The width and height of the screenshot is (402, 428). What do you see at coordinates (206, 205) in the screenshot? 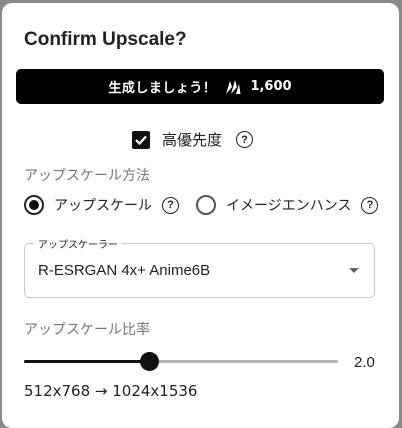
I see `radio-image-enhance` at bounding box center [206, 205].